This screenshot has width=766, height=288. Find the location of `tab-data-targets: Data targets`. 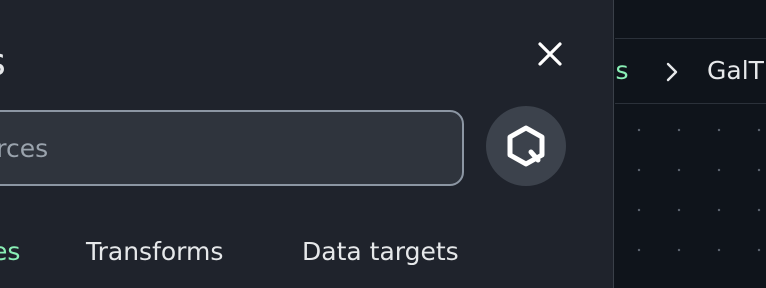

tab-data-targets: Data targets is located at coordinates (380, 252).